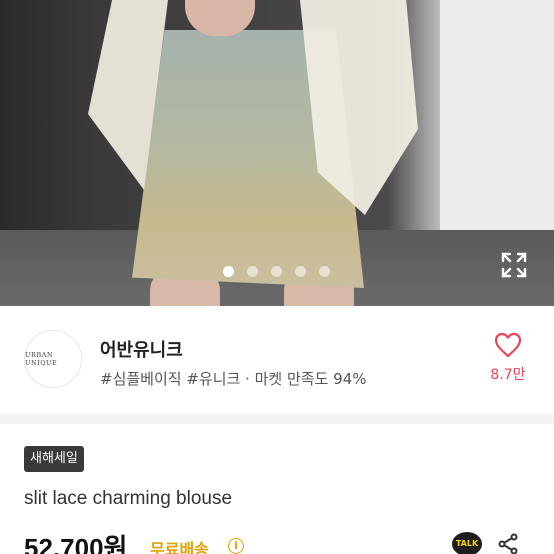 The width and height of the screenshot is (554, 554). What do you see at coordinates (233, 379) in the screenshot?
I see `seller-tags: #심플베이직 #유니크 · 마켓 만족도 94%` at bounding box center [233, 379].